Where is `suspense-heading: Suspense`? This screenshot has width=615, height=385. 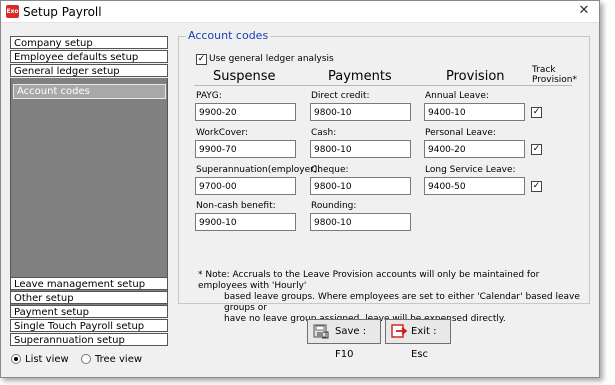 suspense-heading: Suspense is located at coordinates (244, 76).